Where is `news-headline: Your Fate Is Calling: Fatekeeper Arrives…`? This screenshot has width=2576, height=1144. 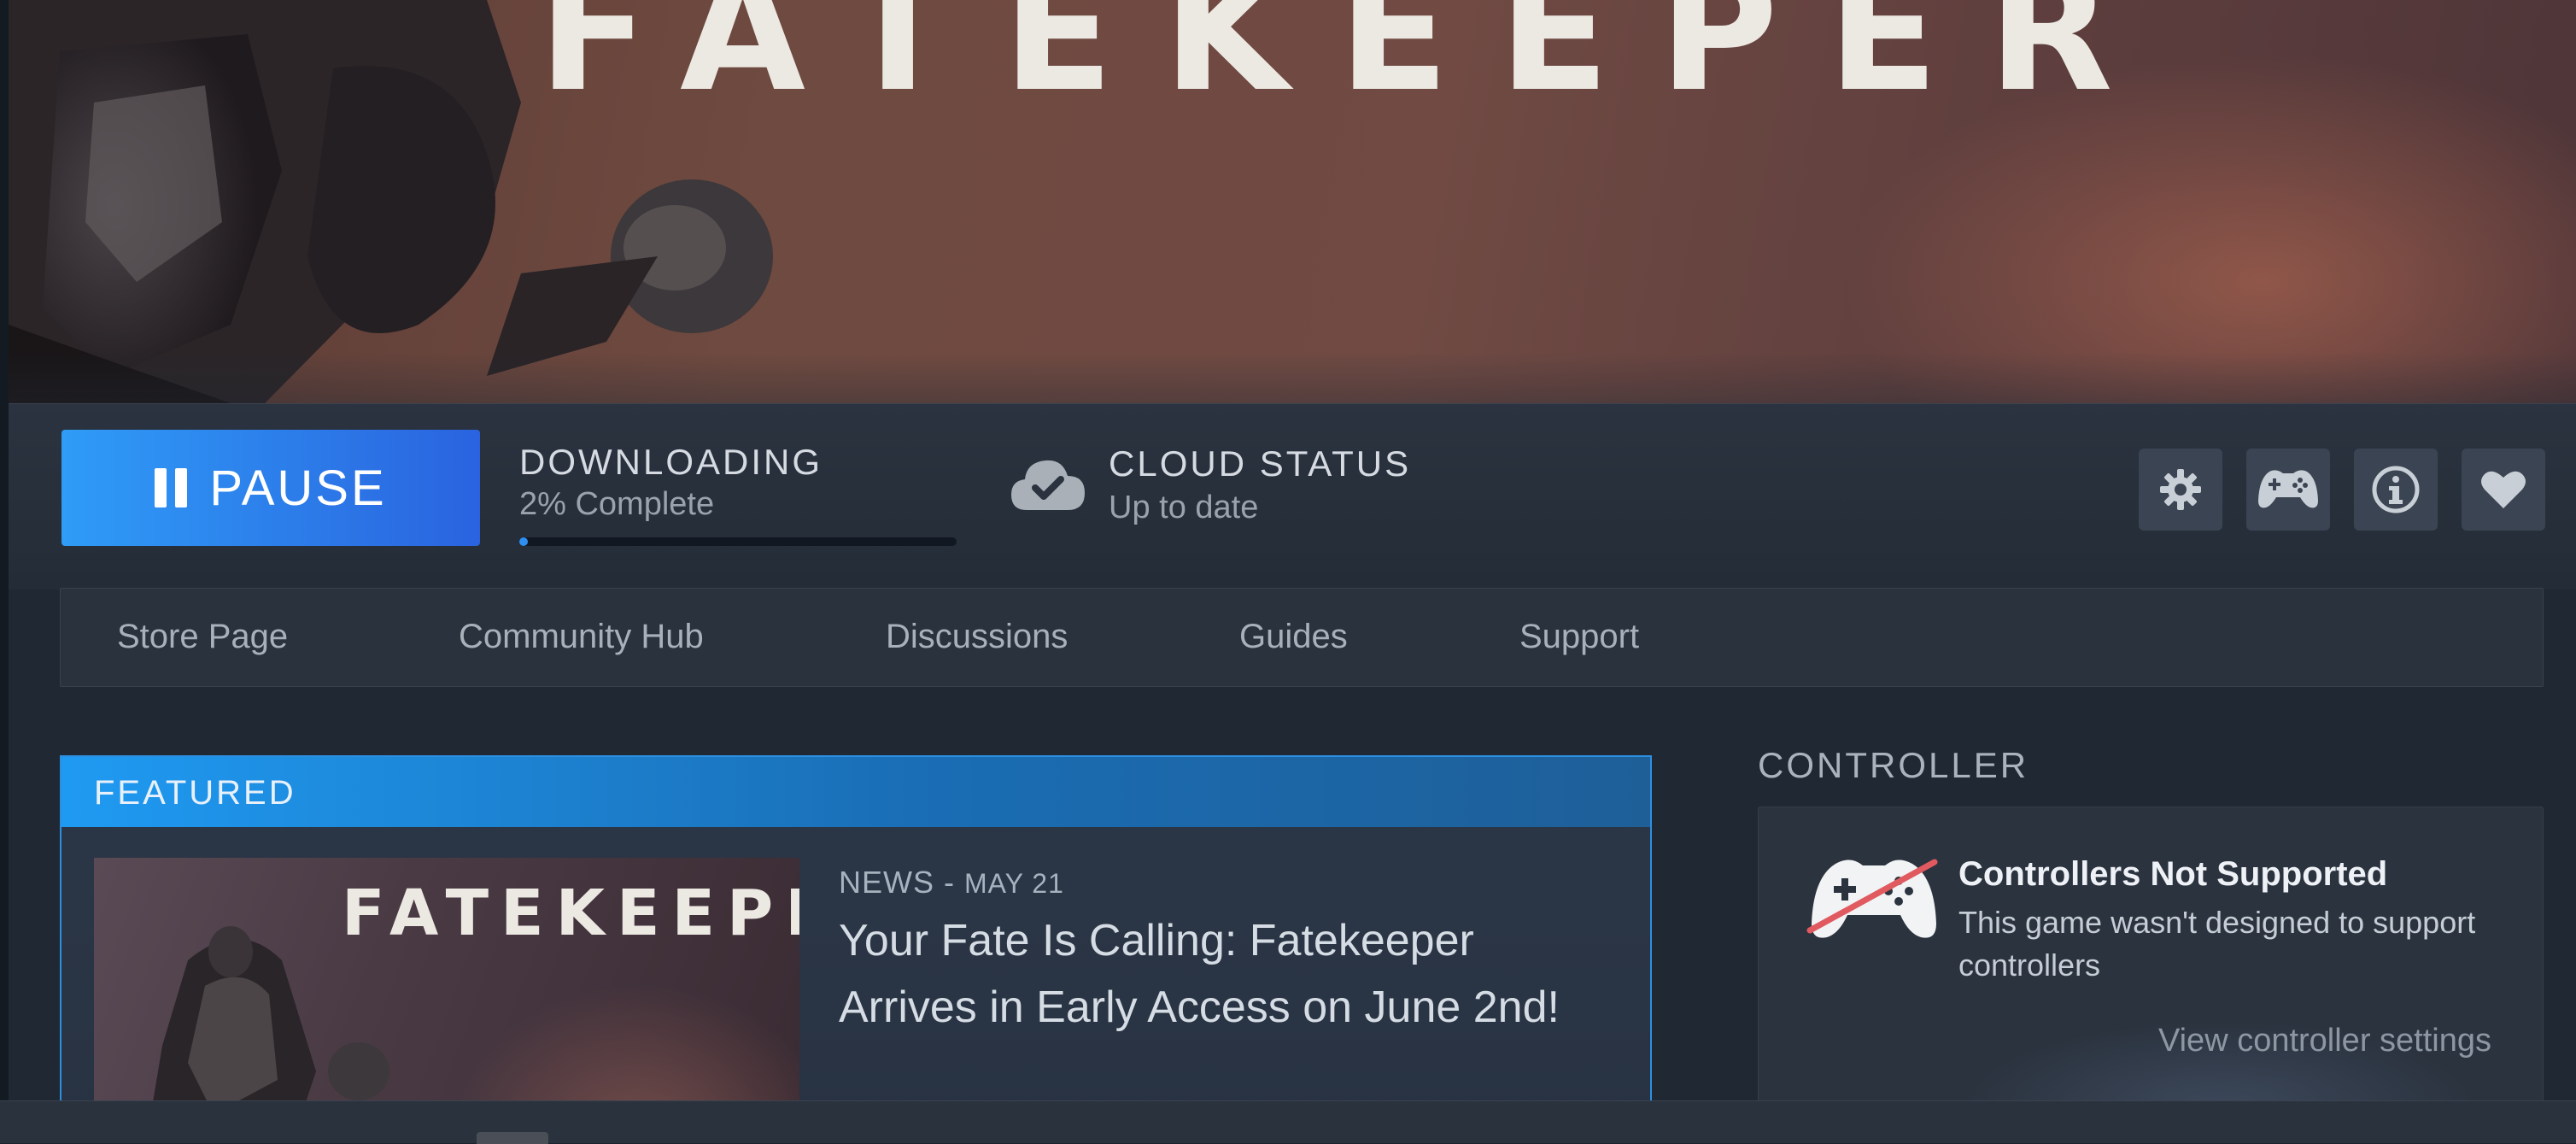 news-headline: Your Fate Is Calling: Fatekeeper Arrives… is located at coordinates (1214, 974).